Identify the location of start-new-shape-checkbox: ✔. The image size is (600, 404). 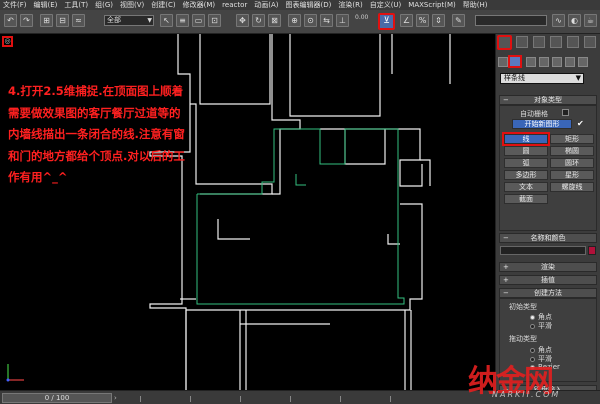
(580, 123).